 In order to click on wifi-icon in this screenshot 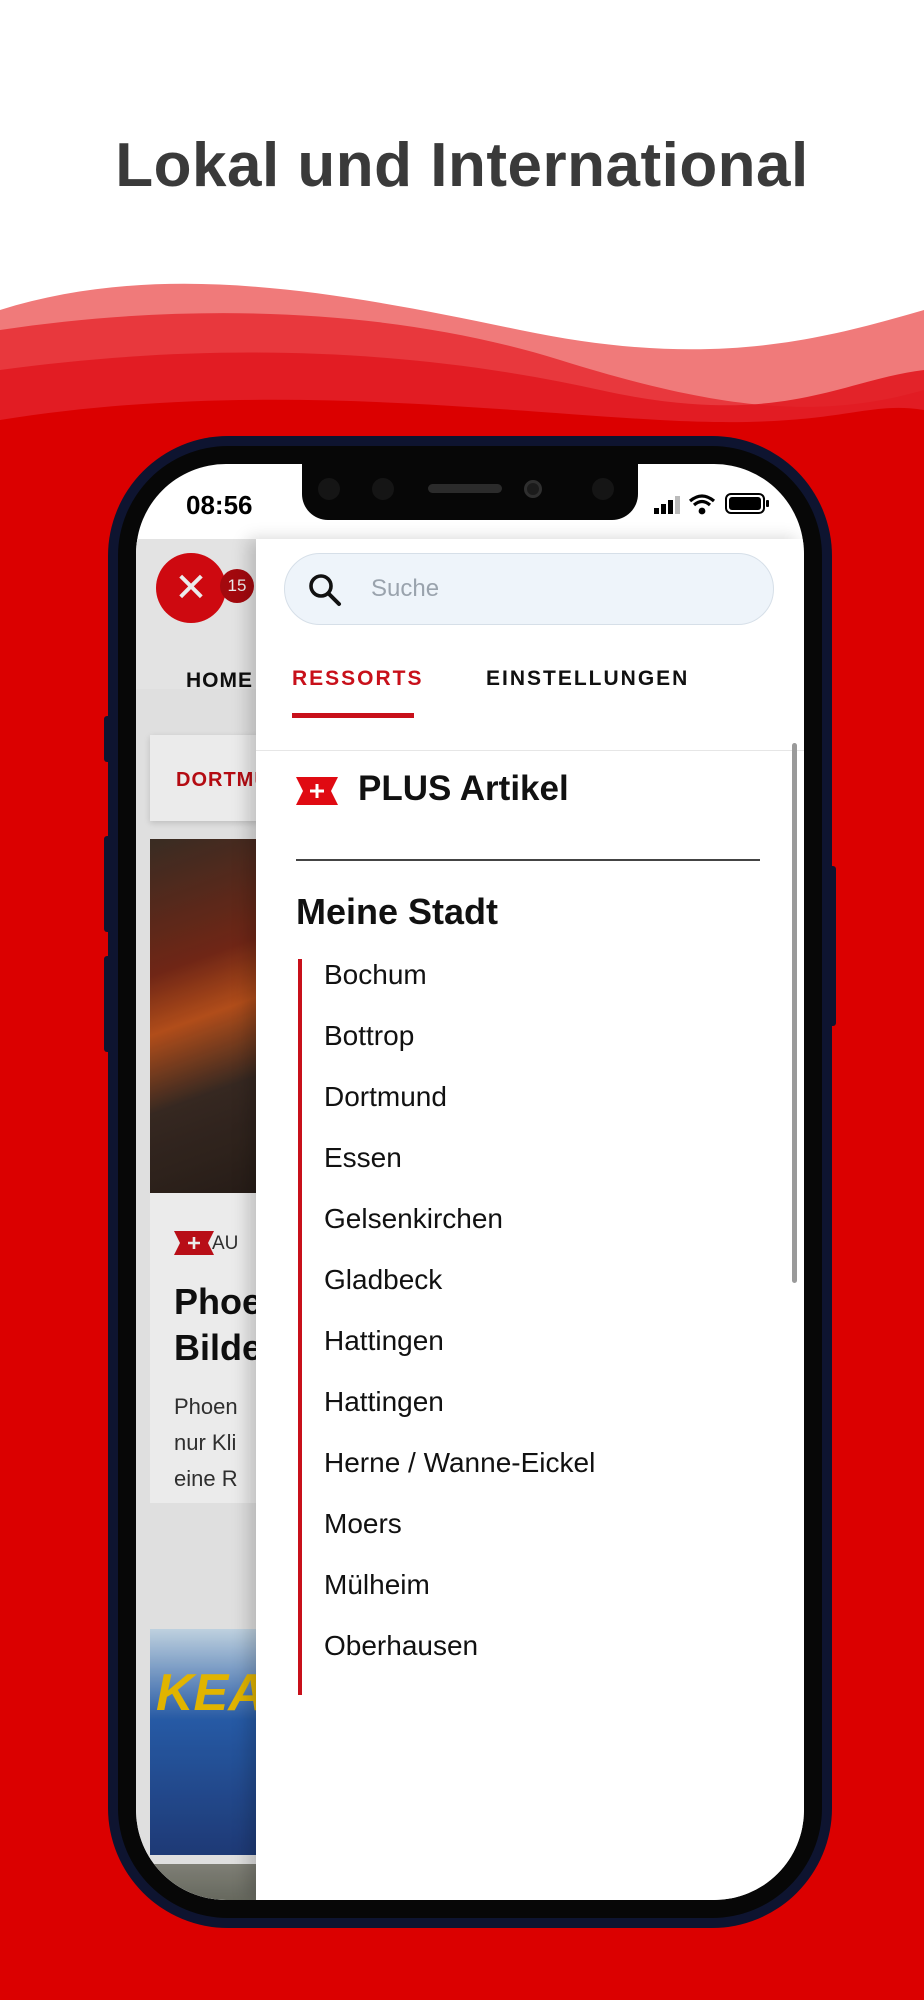, I will do `click(702, 504)`.